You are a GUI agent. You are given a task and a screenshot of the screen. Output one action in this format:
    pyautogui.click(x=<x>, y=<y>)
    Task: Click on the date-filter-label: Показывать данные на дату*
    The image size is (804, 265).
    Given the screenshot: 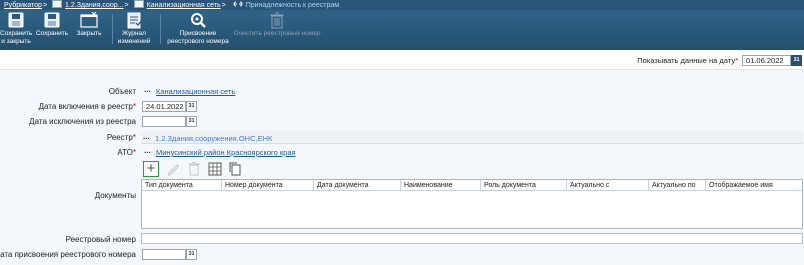 What is the action you would take?
    pyautogui.click(x=687, y=60)
    